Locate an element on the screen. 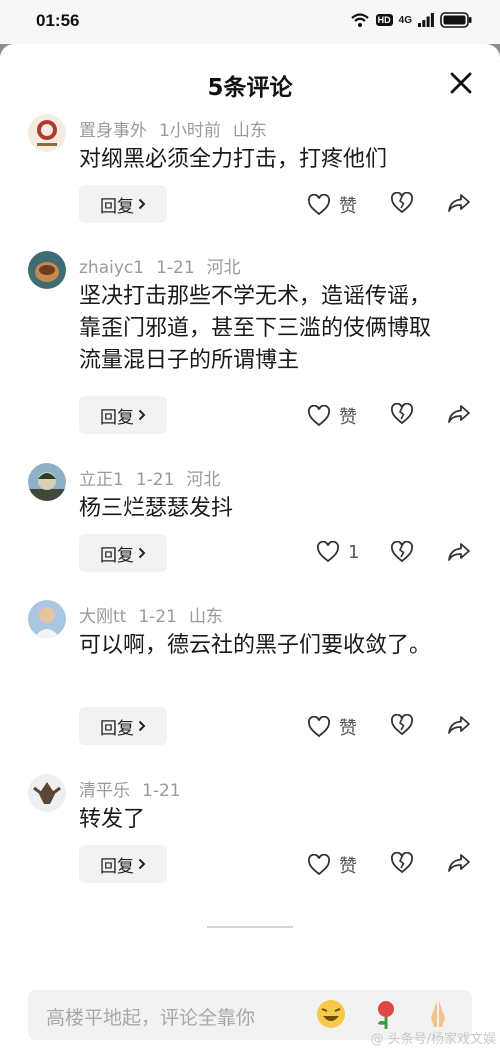 The height and width of the screenshot is (1050, 500). comment-author: zhaiyc1 is located at coordinates (111, 268).